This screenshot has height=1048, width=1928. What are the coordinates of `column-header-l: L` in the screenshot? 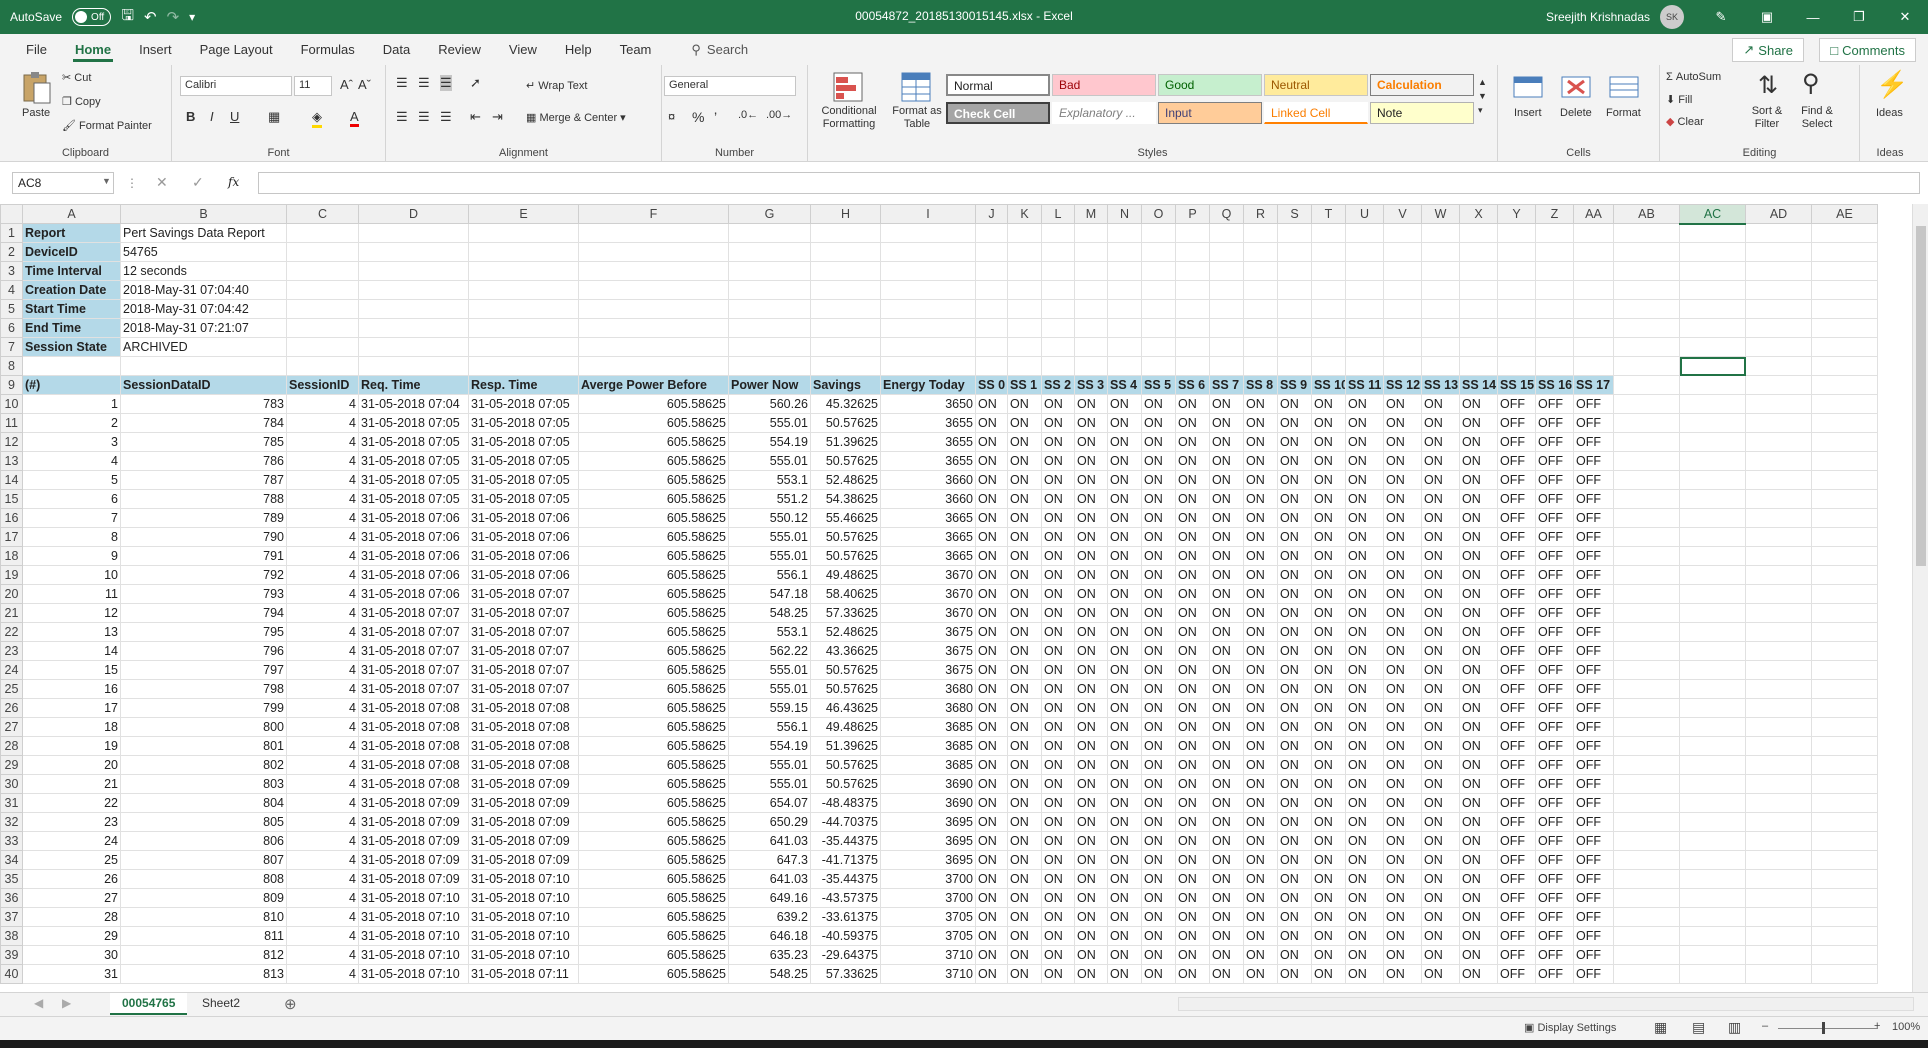 It's located at (1058, 214).